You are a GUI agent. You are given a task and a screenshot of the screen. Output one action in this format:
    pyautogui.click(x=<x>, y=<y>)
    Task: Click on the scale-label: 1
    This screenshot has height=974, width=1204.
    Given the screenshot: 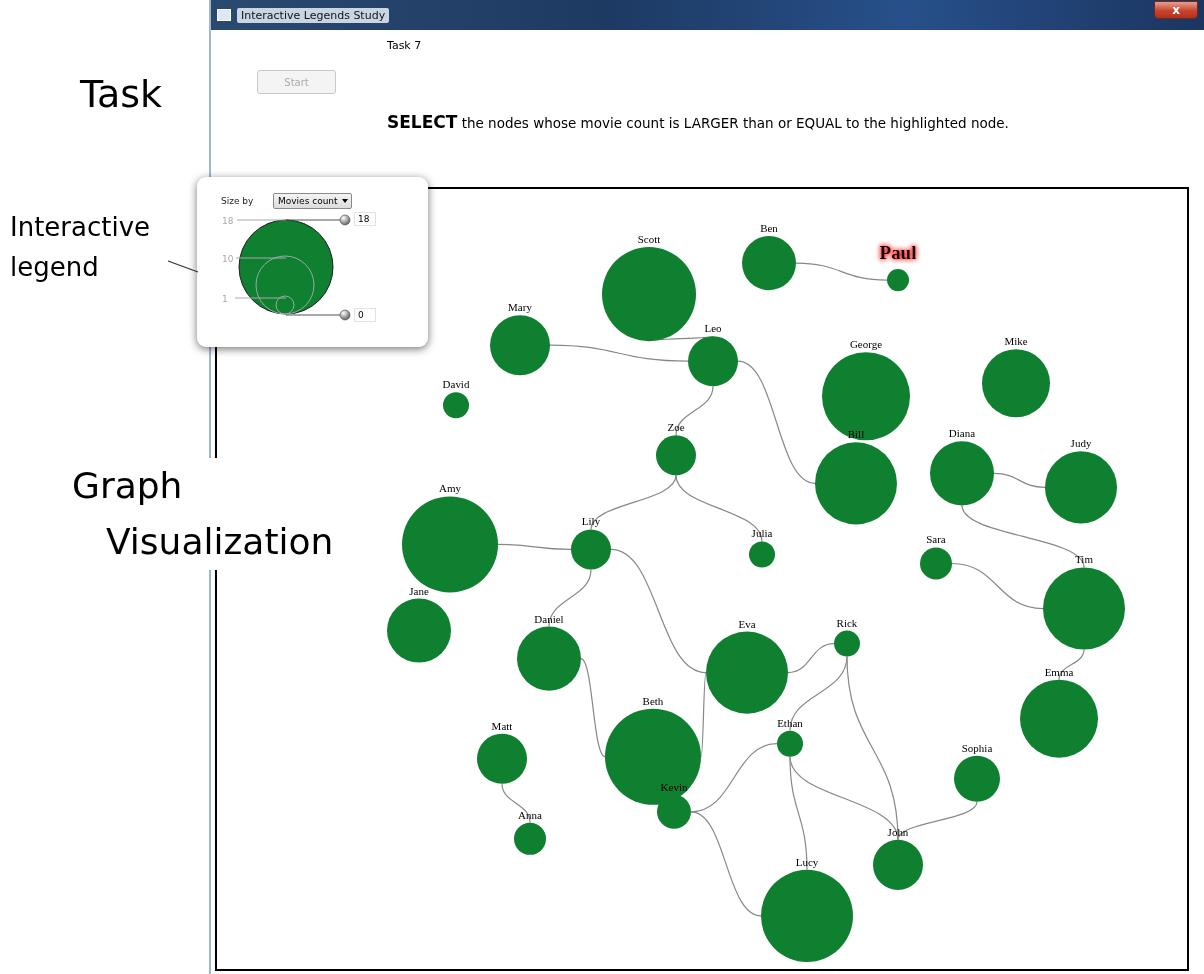 What is the action you would take?
    pyautogui.click(x=225, y=299)
    